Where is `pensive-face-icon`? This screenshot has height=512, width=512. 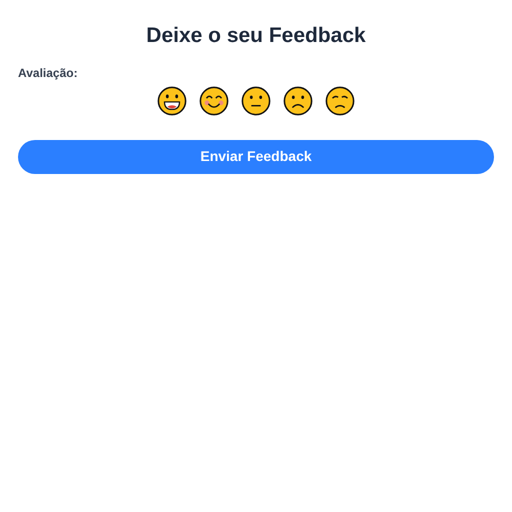 pensive-face-icon is located at coordinates (340, 101).